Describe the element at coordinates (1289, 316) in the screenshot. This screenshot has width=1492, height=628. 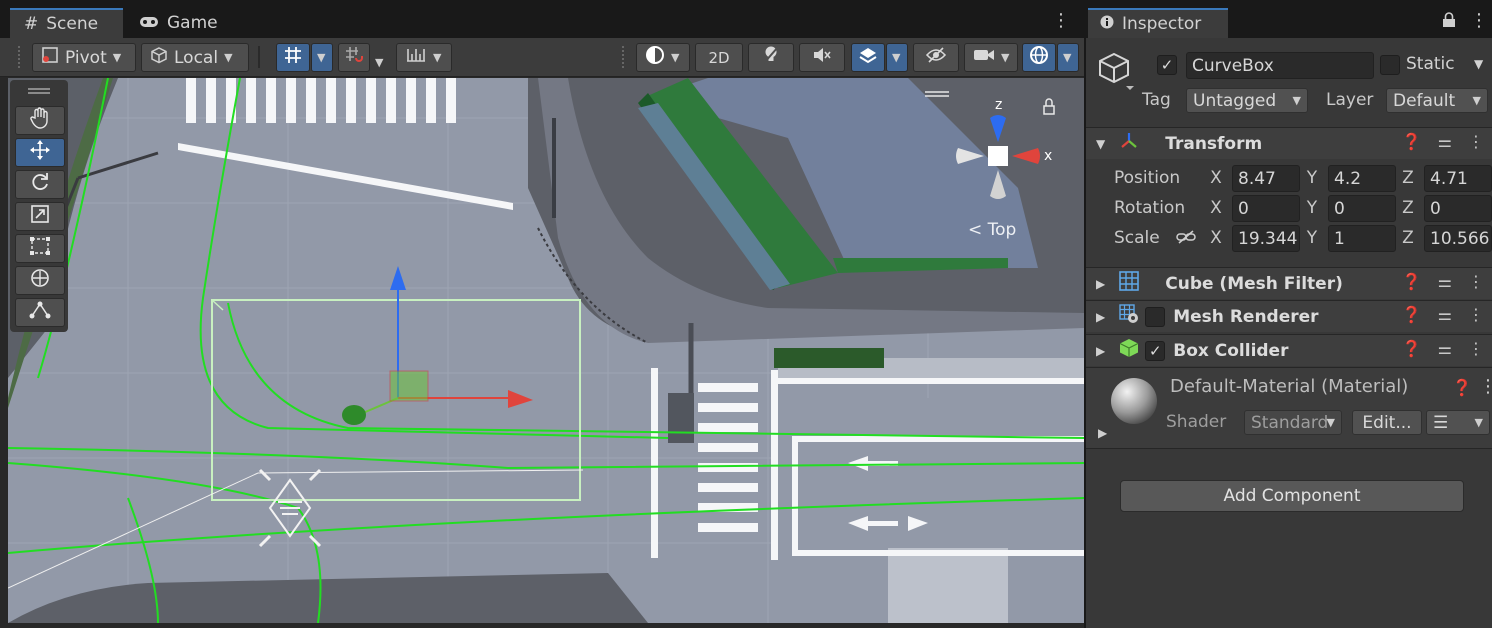
I see `mesh-renderer-header: ▶ Mesh Renderer ❓ ⚌ ⋮` at that location.